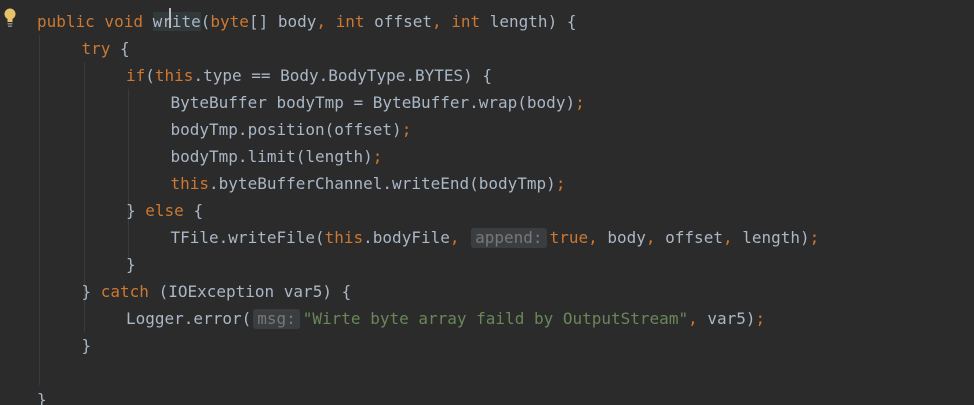 Image resolution: width=974 pixels, height=405 pixels. Describe the element at coordinates (406, 237) in the screenshot. I see `code-token: .bodyFile` at that location.